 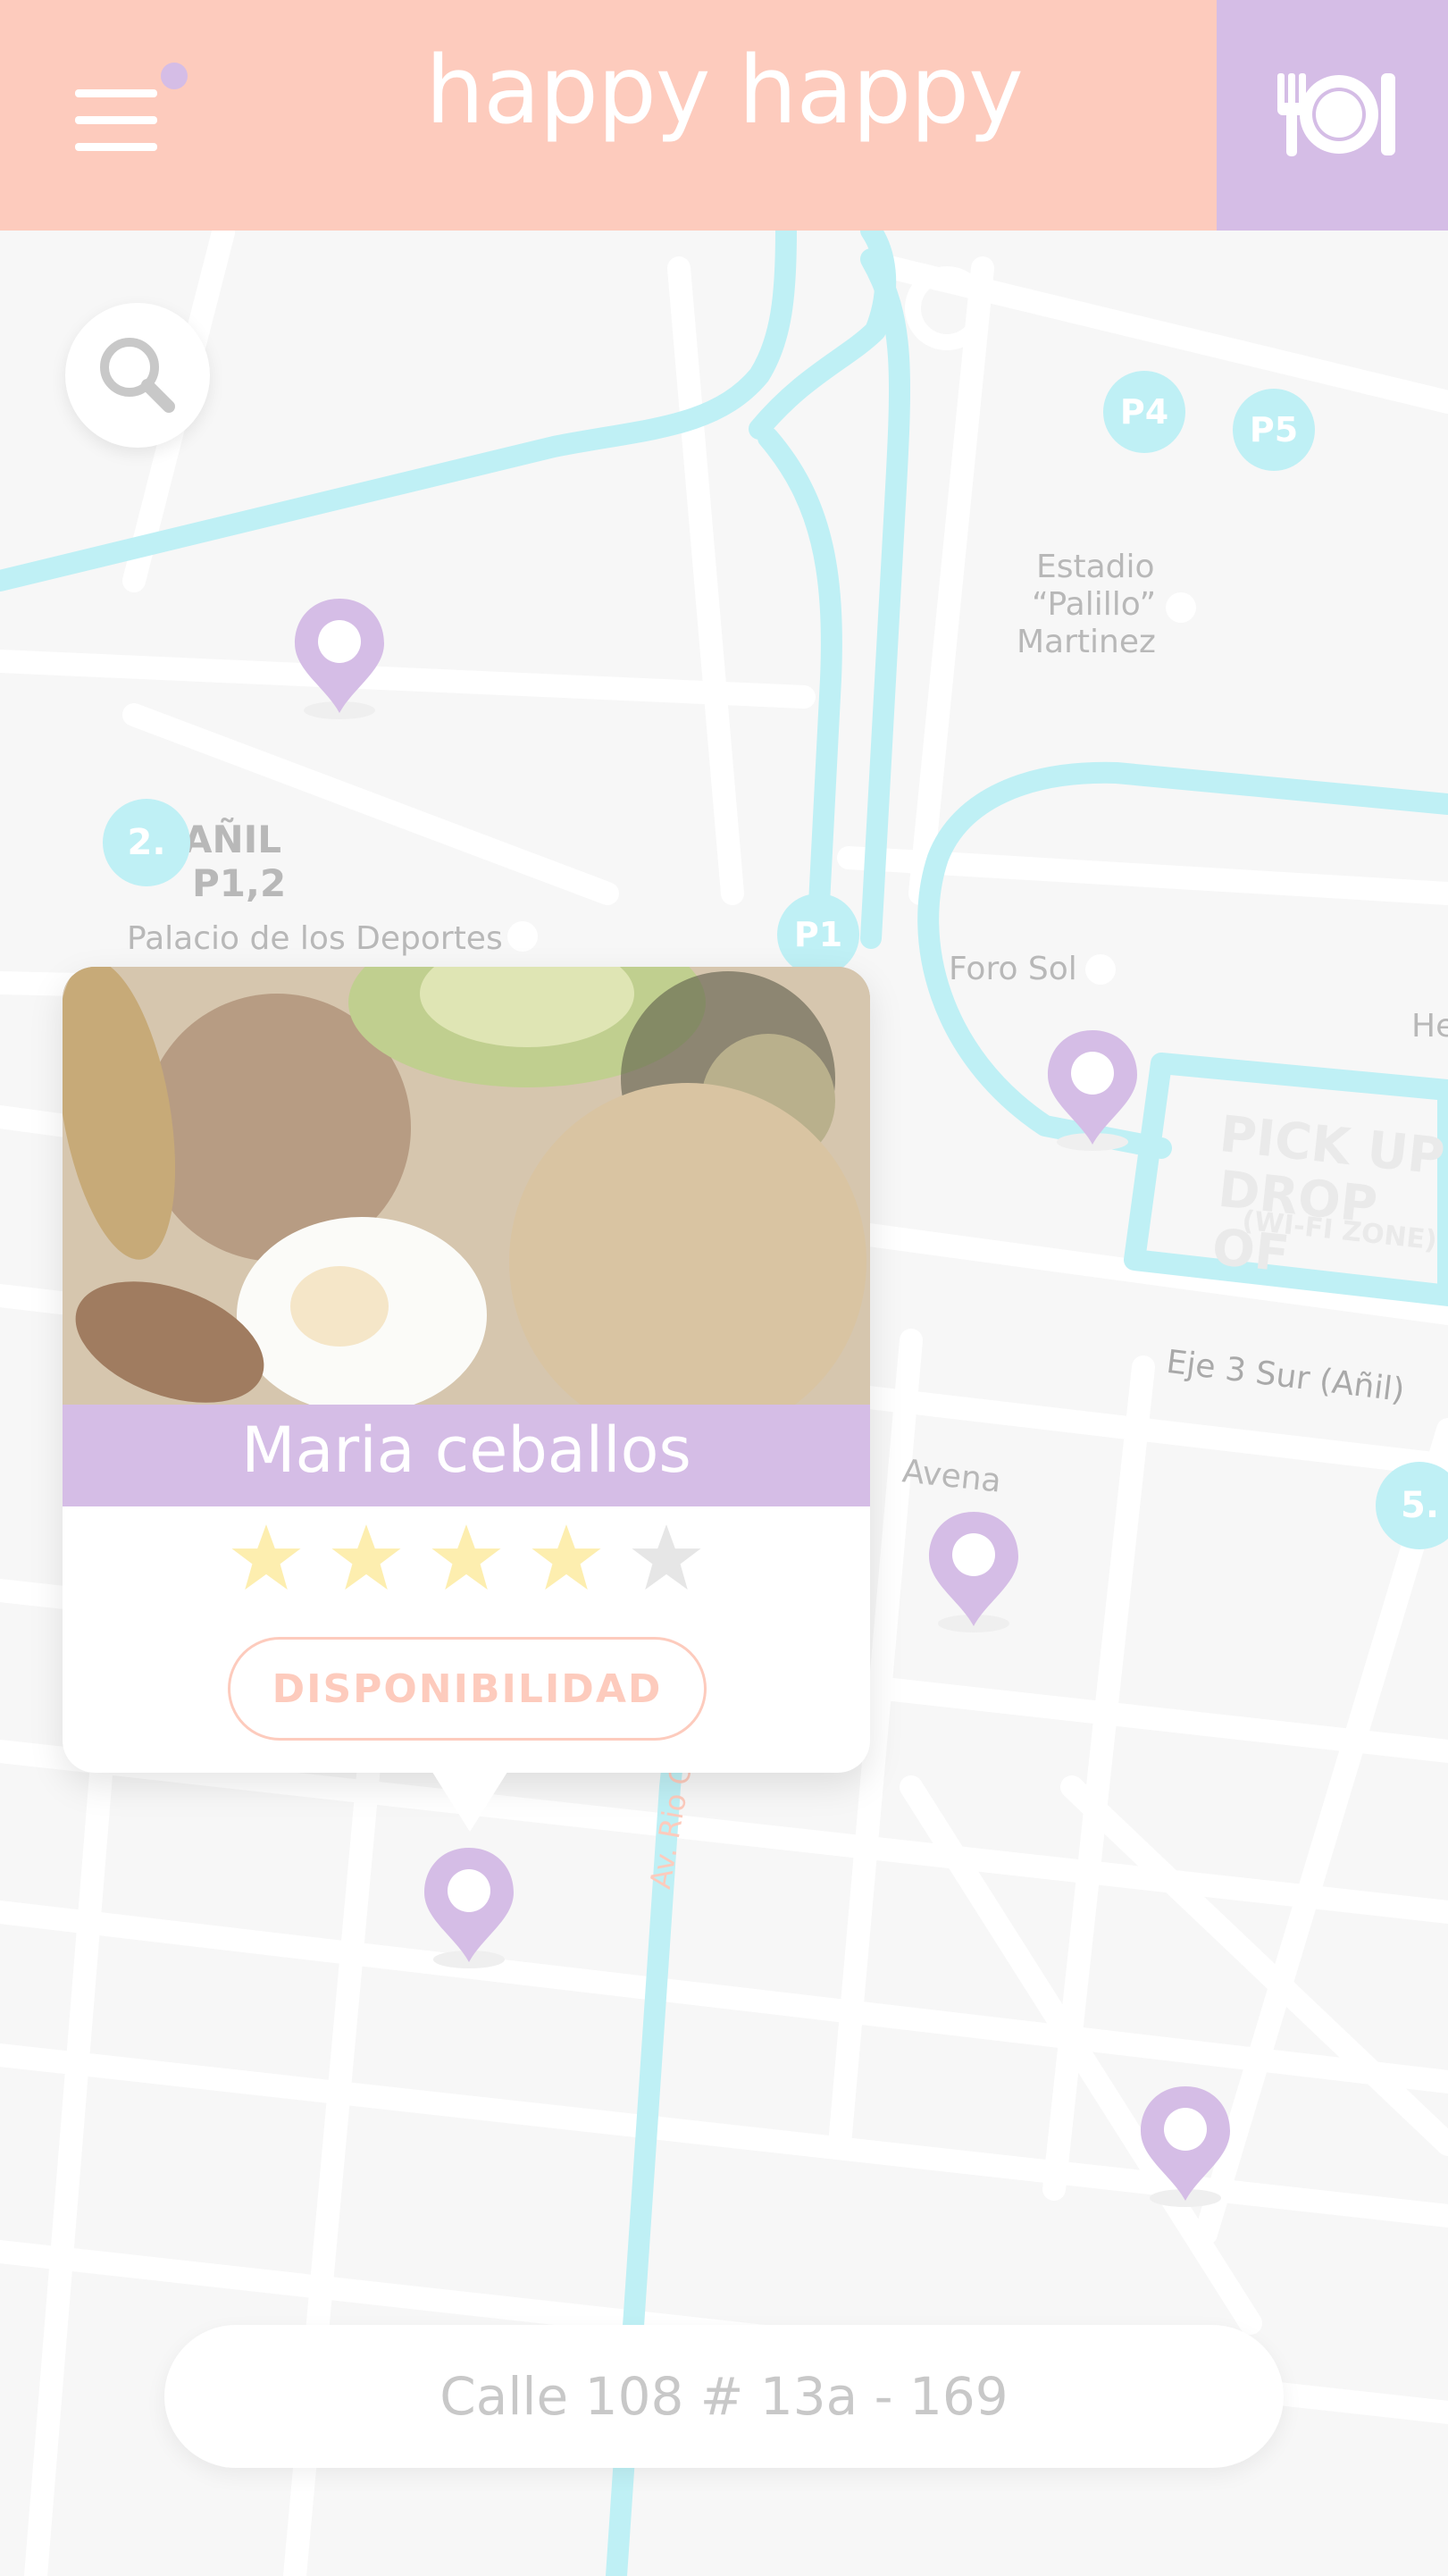 What do you see at coordinates (1094, 604) in the screenshot?
I see `map-label-palillo: “Palillo”` at bounding box center [1094, 604].